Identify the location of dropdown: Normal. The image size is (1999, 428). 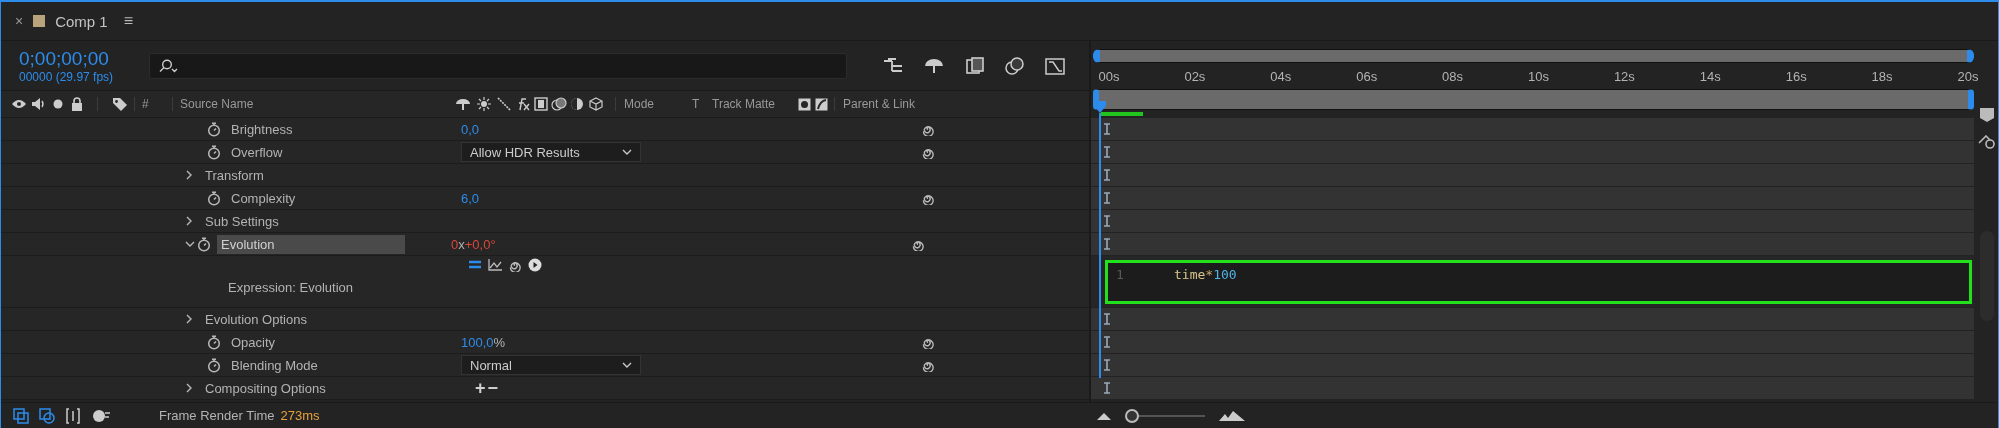
(551, 365).